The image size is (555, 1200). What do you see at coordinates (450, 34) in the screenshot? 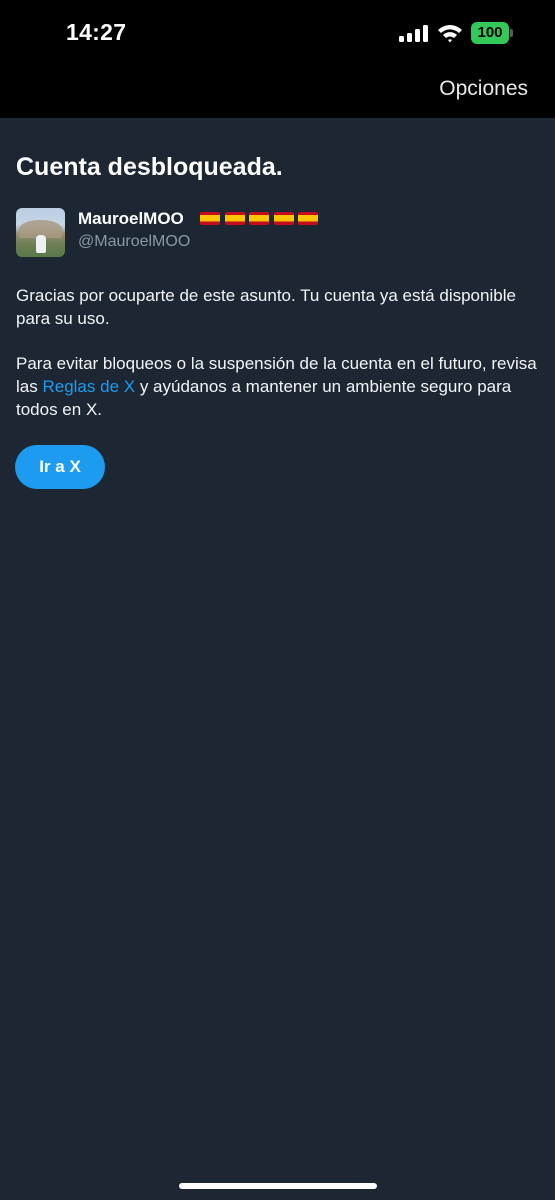
I see `wifi-icon` at bounding box center [450, 34].